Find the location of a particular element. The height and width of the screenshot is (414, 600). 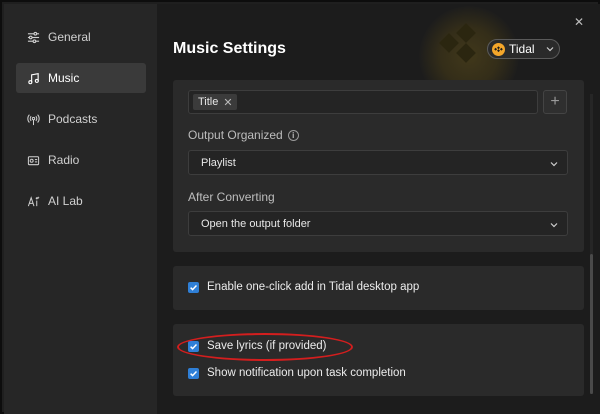

scrollbar-thumb is located at coordinates (591, 324).